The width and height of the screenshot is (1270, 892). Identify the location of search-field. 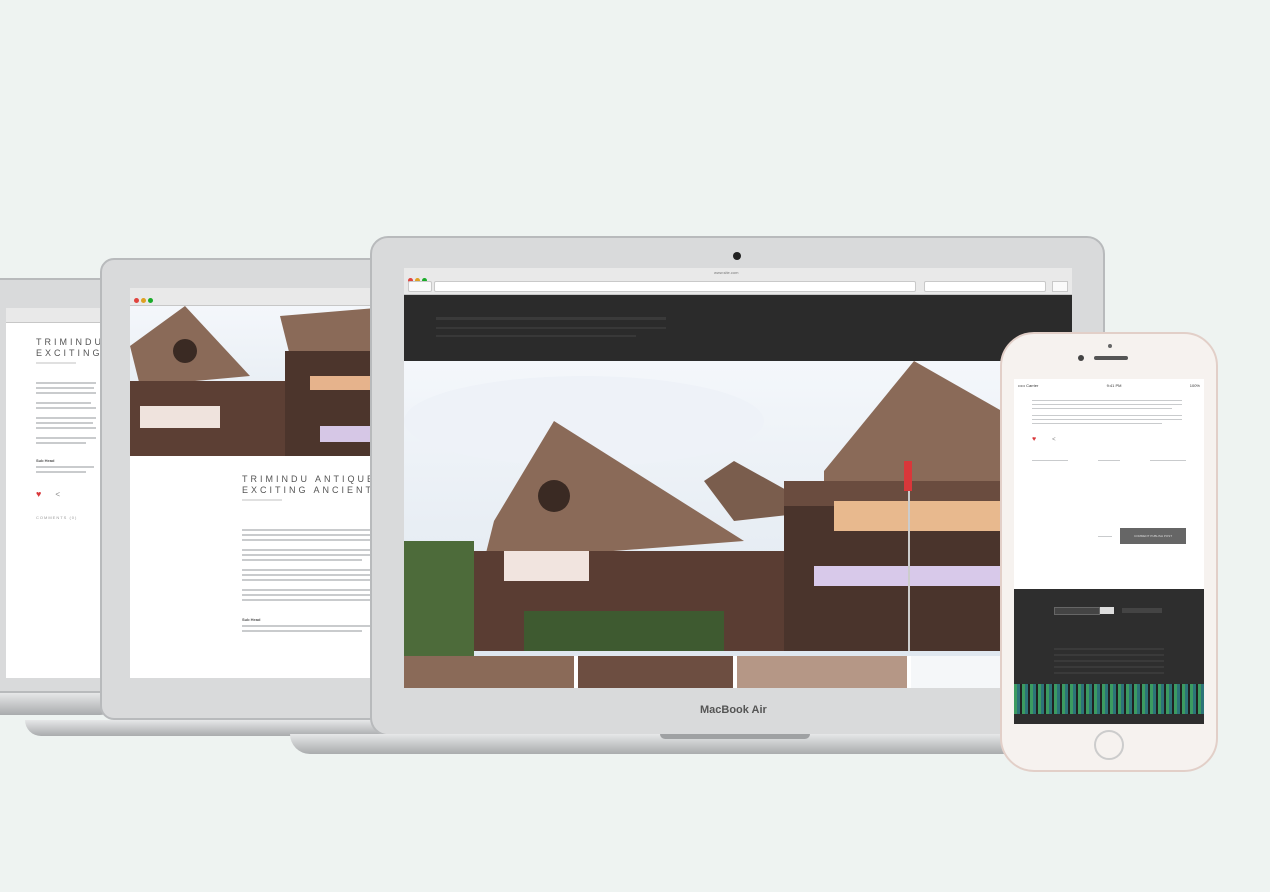
(985, 286).